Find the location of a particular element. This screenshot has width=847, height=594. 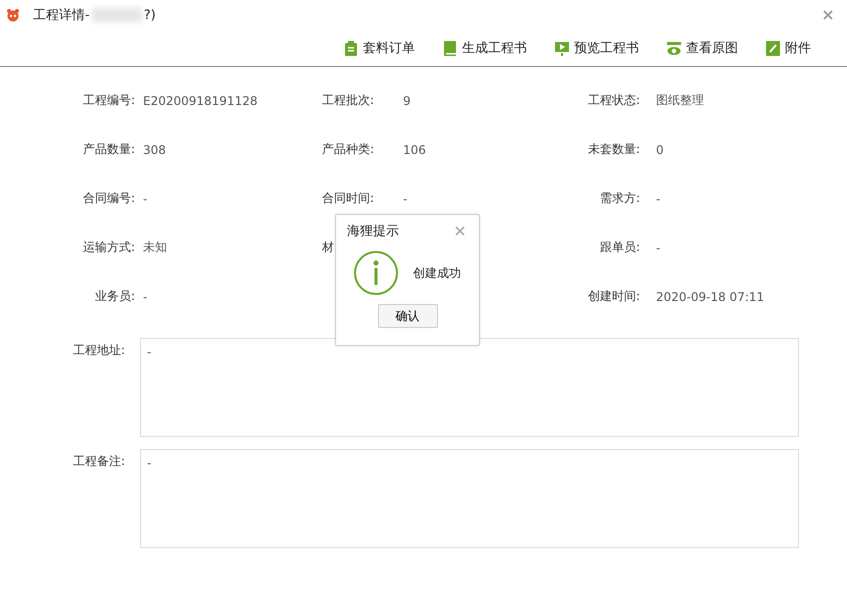

field-label: 业务员: is located at coordinates (114, 296).